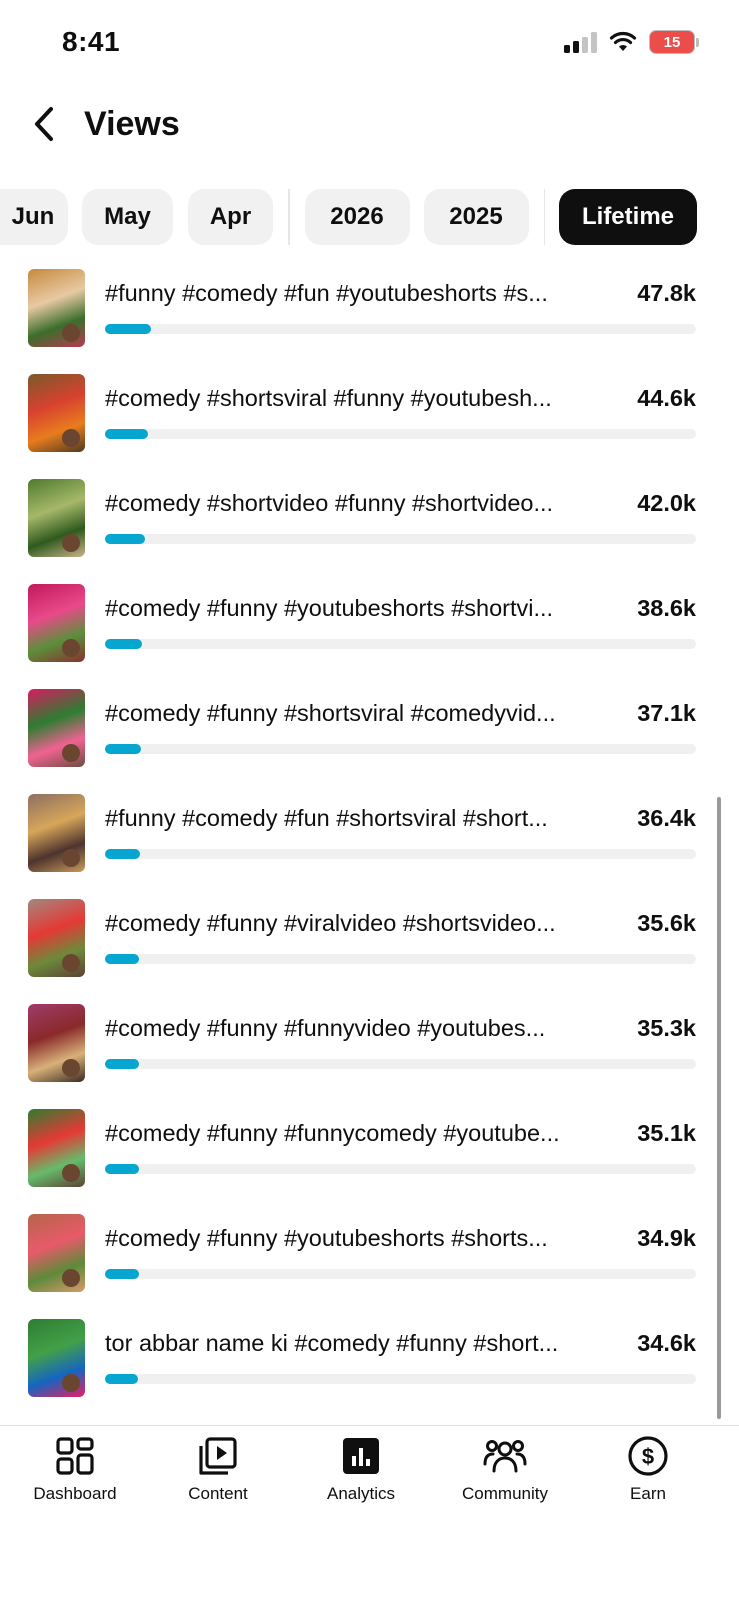 This screenshot has width=739, height=1600. Describe the element at coordinates (666, 293) in the screenshot. I see `video-views: 47.8k` at that location.